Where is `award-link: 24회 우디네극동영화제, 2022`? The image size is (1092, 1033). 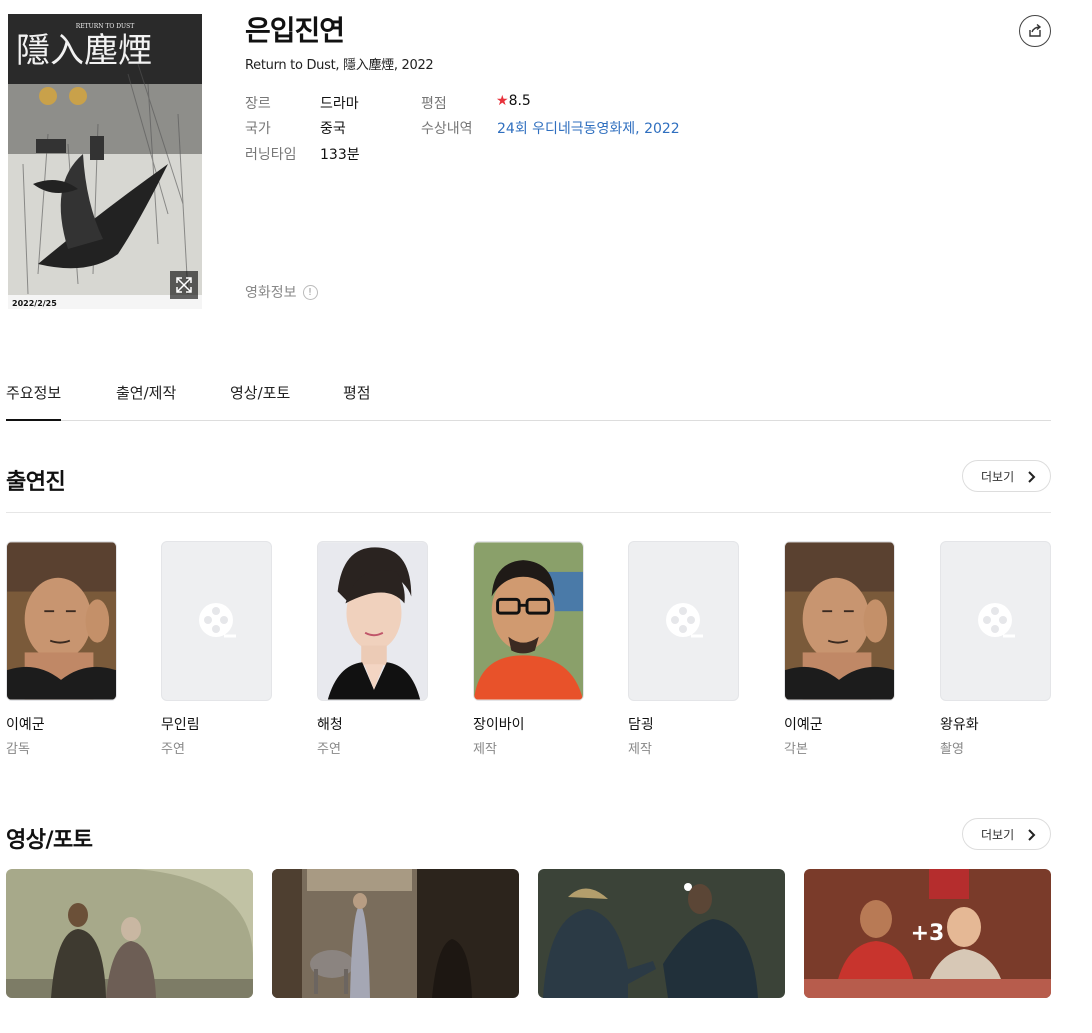
award-link: 24회 우디네극동영화제, 2022 is located at coordinates (588, 128).